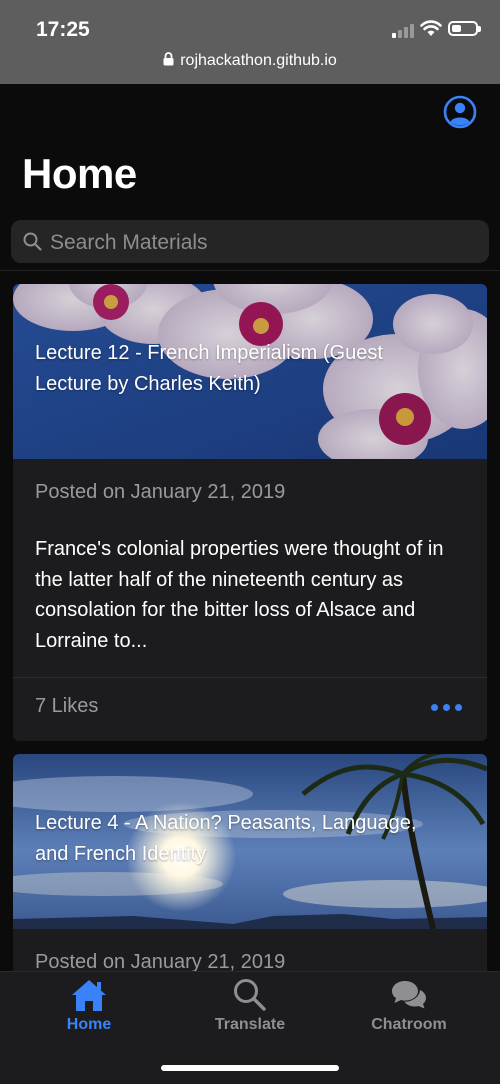 The height and width of the screenshot is (1084, 500). Describe the element at coordinates (89, 1024) in the screenshot. I see `tab-home-label: Home` at that location.